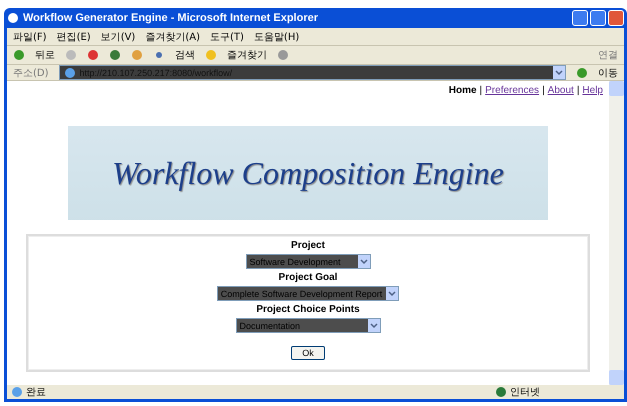 This screenshot has height=406, width=627. What do you see at coordinates (616, 18) in the screenshot?
I see `close-button` at bounding box center [616, 18].